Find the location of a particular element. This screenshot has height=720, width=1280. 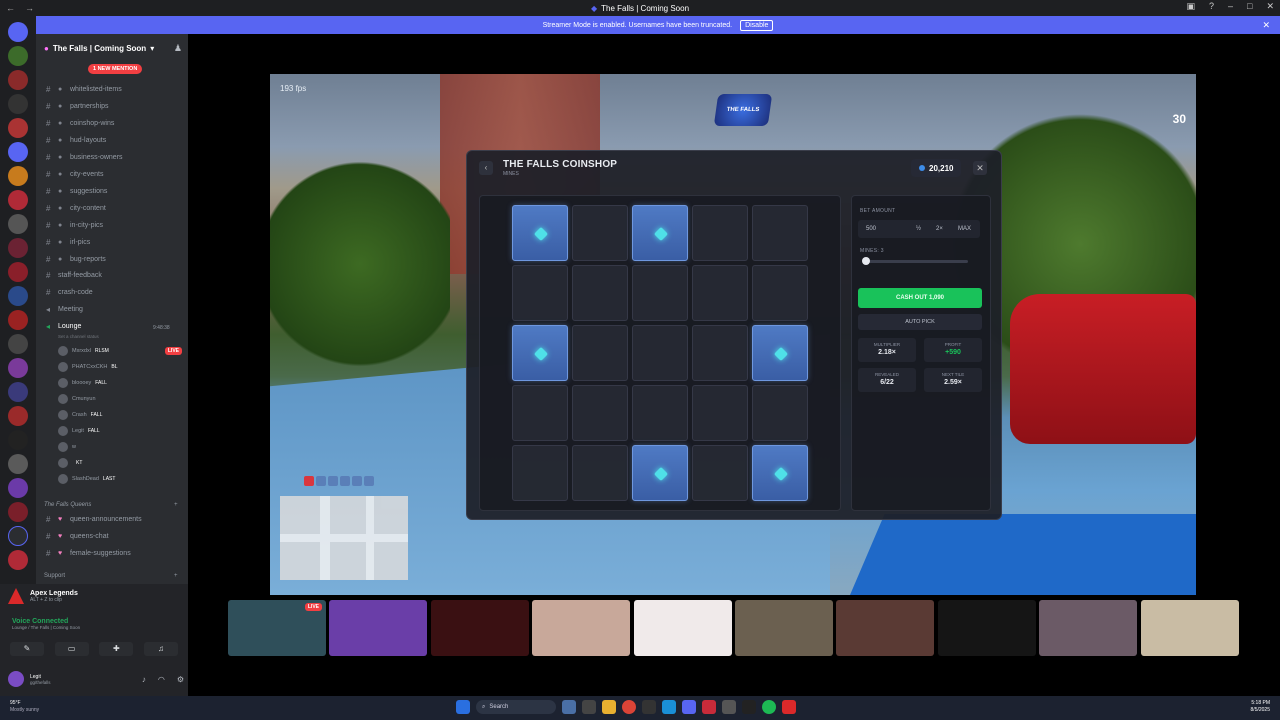

channel-city-content: # ● city-content is located at coordinates (76, 208).